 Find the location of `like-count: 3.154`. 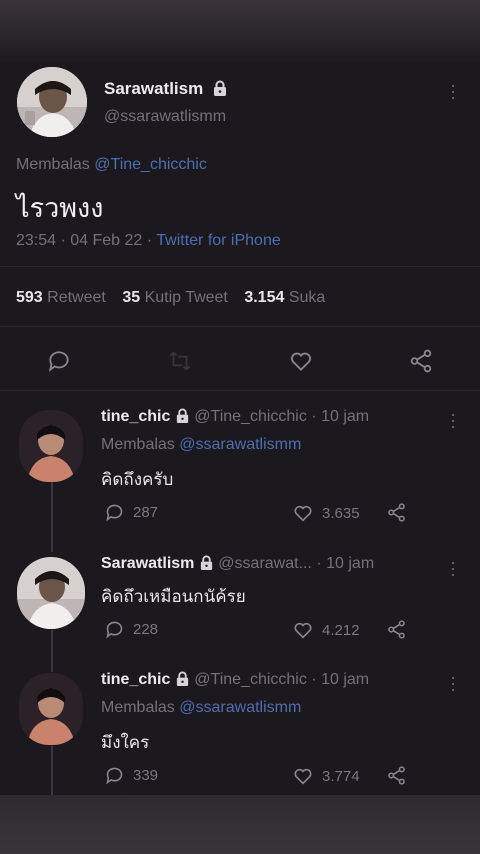

like-count: 3.154 is located at coordinates (264, 297).